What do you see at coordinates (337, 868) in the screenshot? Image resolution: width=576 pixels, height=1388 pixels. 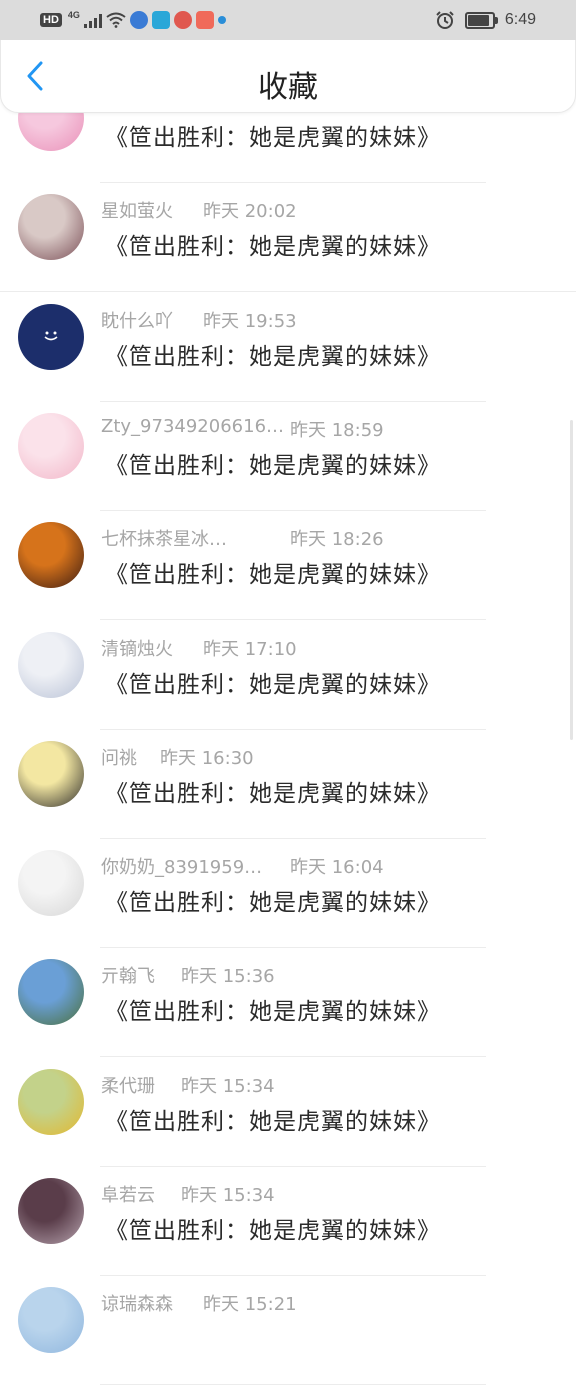 I see `timestamp: 昨天 16:04` at bounding box center [337, 868].